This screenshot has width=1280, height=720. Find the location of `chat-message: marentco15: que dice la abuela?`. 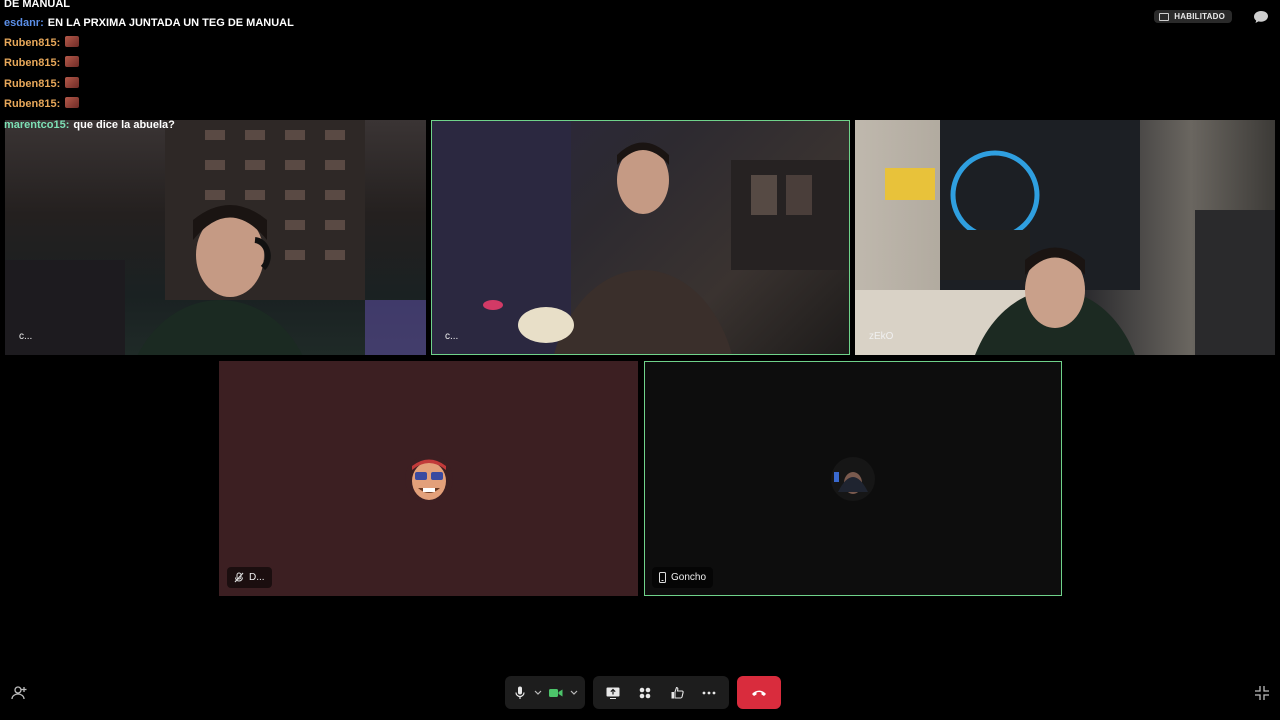

chat-message: marentco15: que dice la abuela? is located at coordinates (154, 125).